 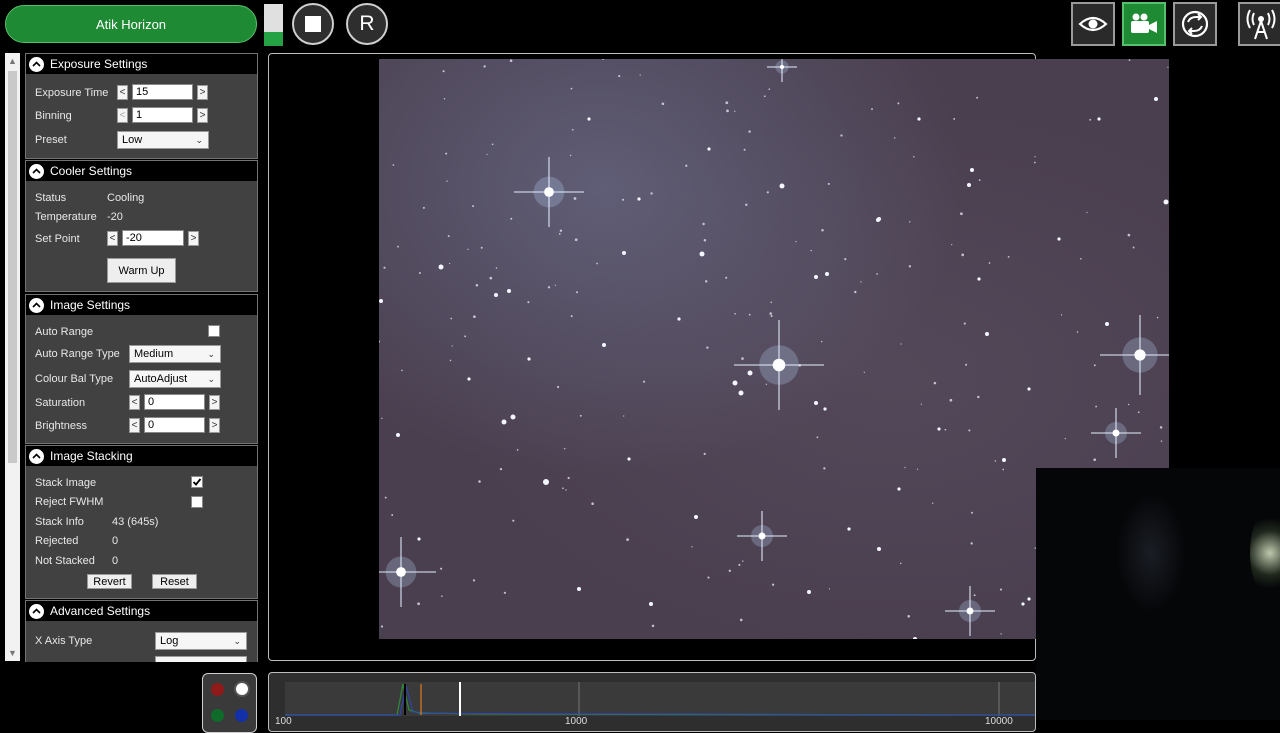 What do you see at coordinates (115, 561) in the screenshot?
I see `not-stacked-value: 0` at bounding box center [115, 561].